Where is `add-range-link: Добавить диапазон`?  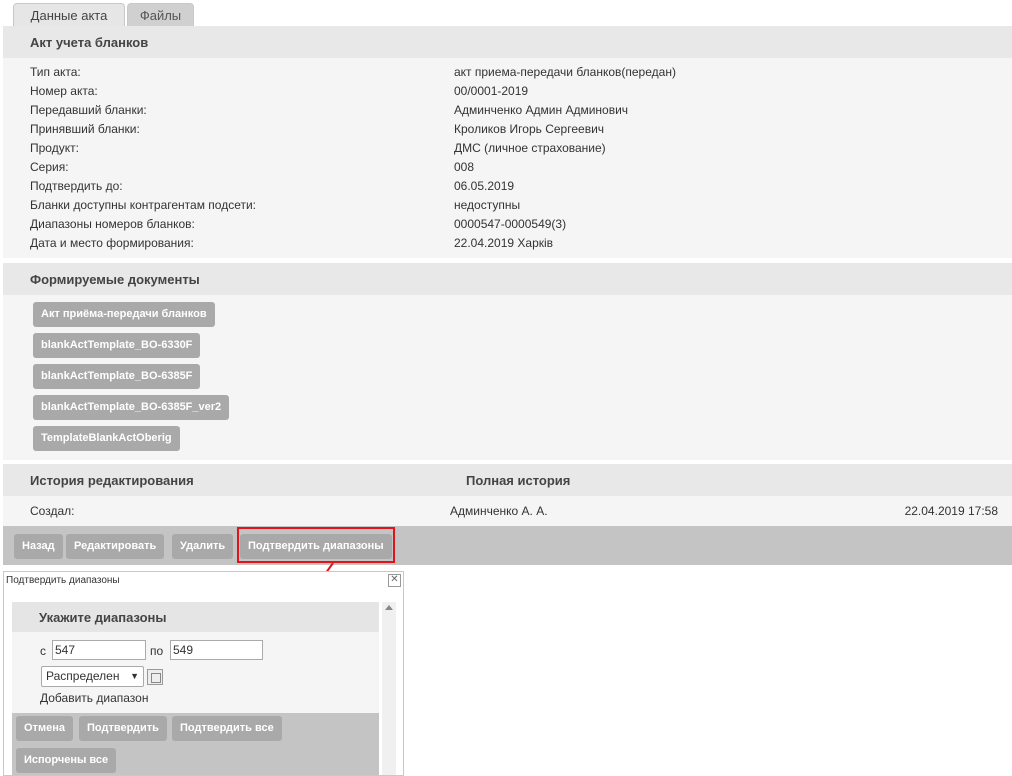
add-range-link: Добавить диапазон is located at coordinates (94, 698).